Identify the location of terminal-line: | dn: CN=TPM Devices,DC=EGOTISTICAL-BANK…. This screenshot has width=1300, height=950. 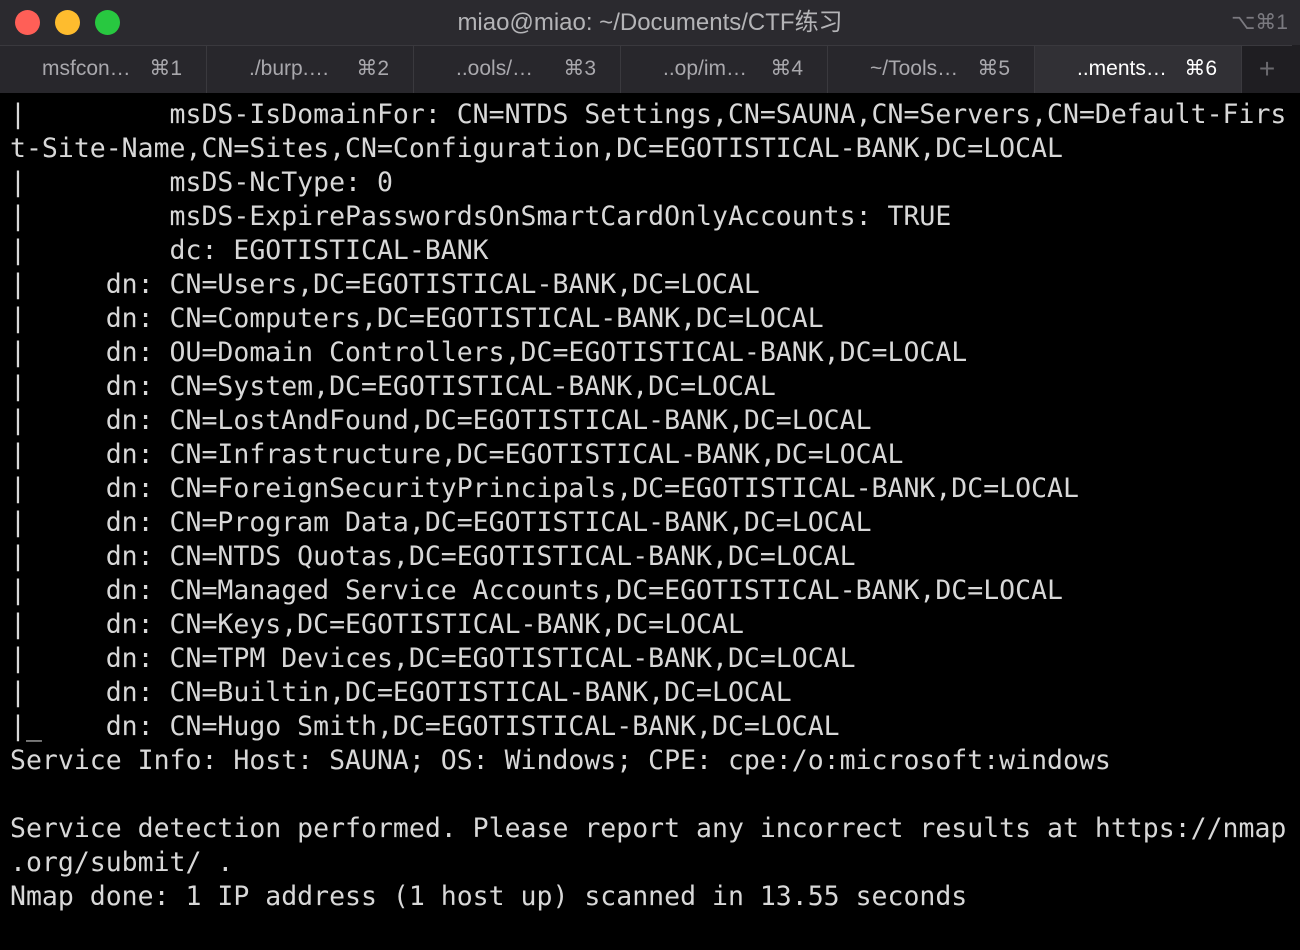
(433, 658).